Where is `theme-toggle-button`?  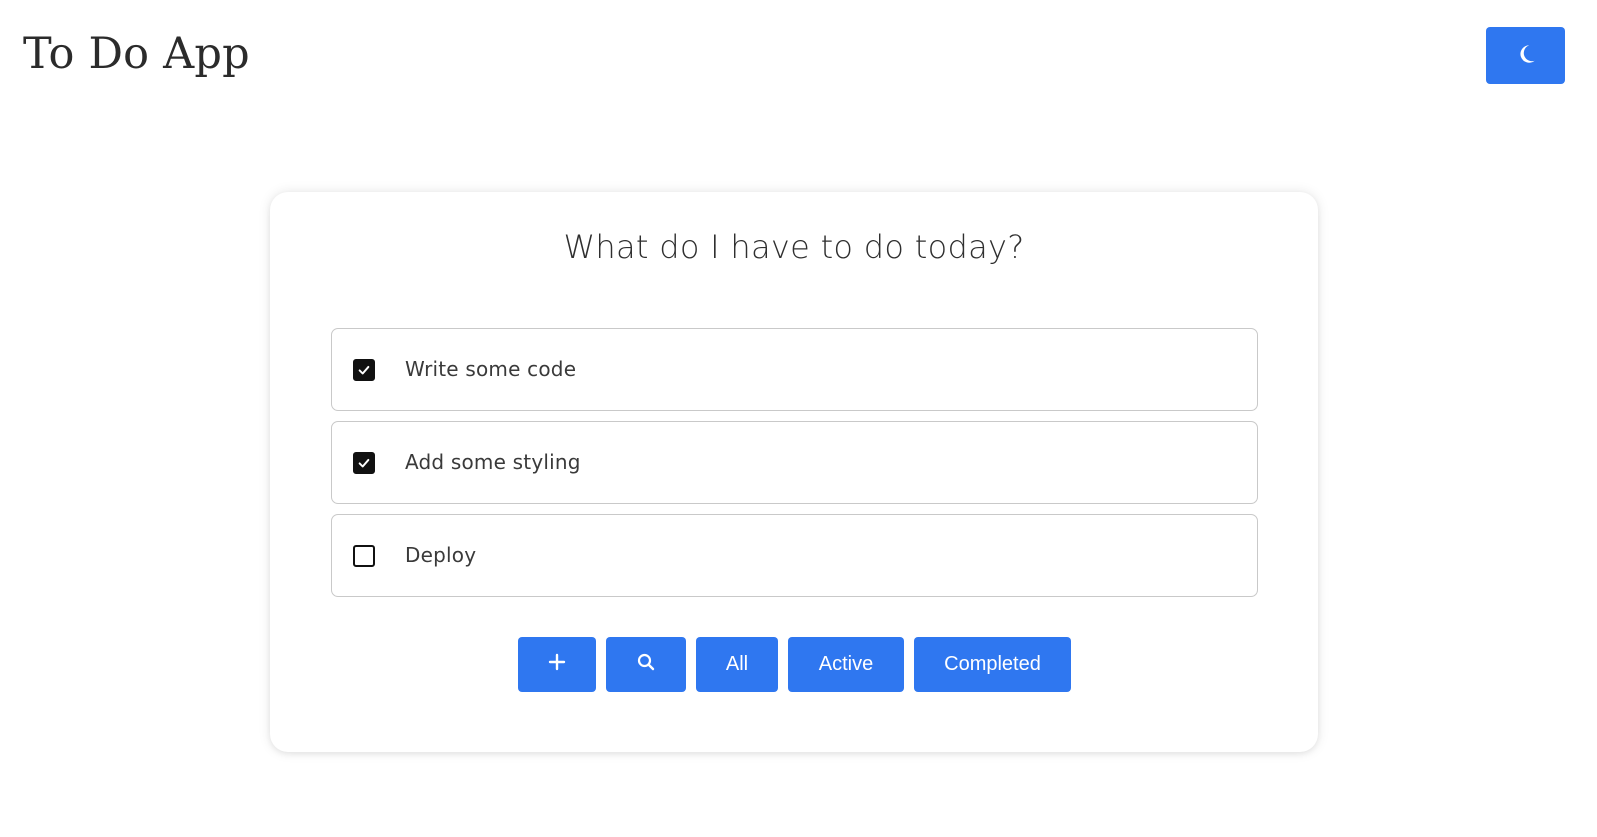 theme-toggle-button is located at coordinates (1525, 55).